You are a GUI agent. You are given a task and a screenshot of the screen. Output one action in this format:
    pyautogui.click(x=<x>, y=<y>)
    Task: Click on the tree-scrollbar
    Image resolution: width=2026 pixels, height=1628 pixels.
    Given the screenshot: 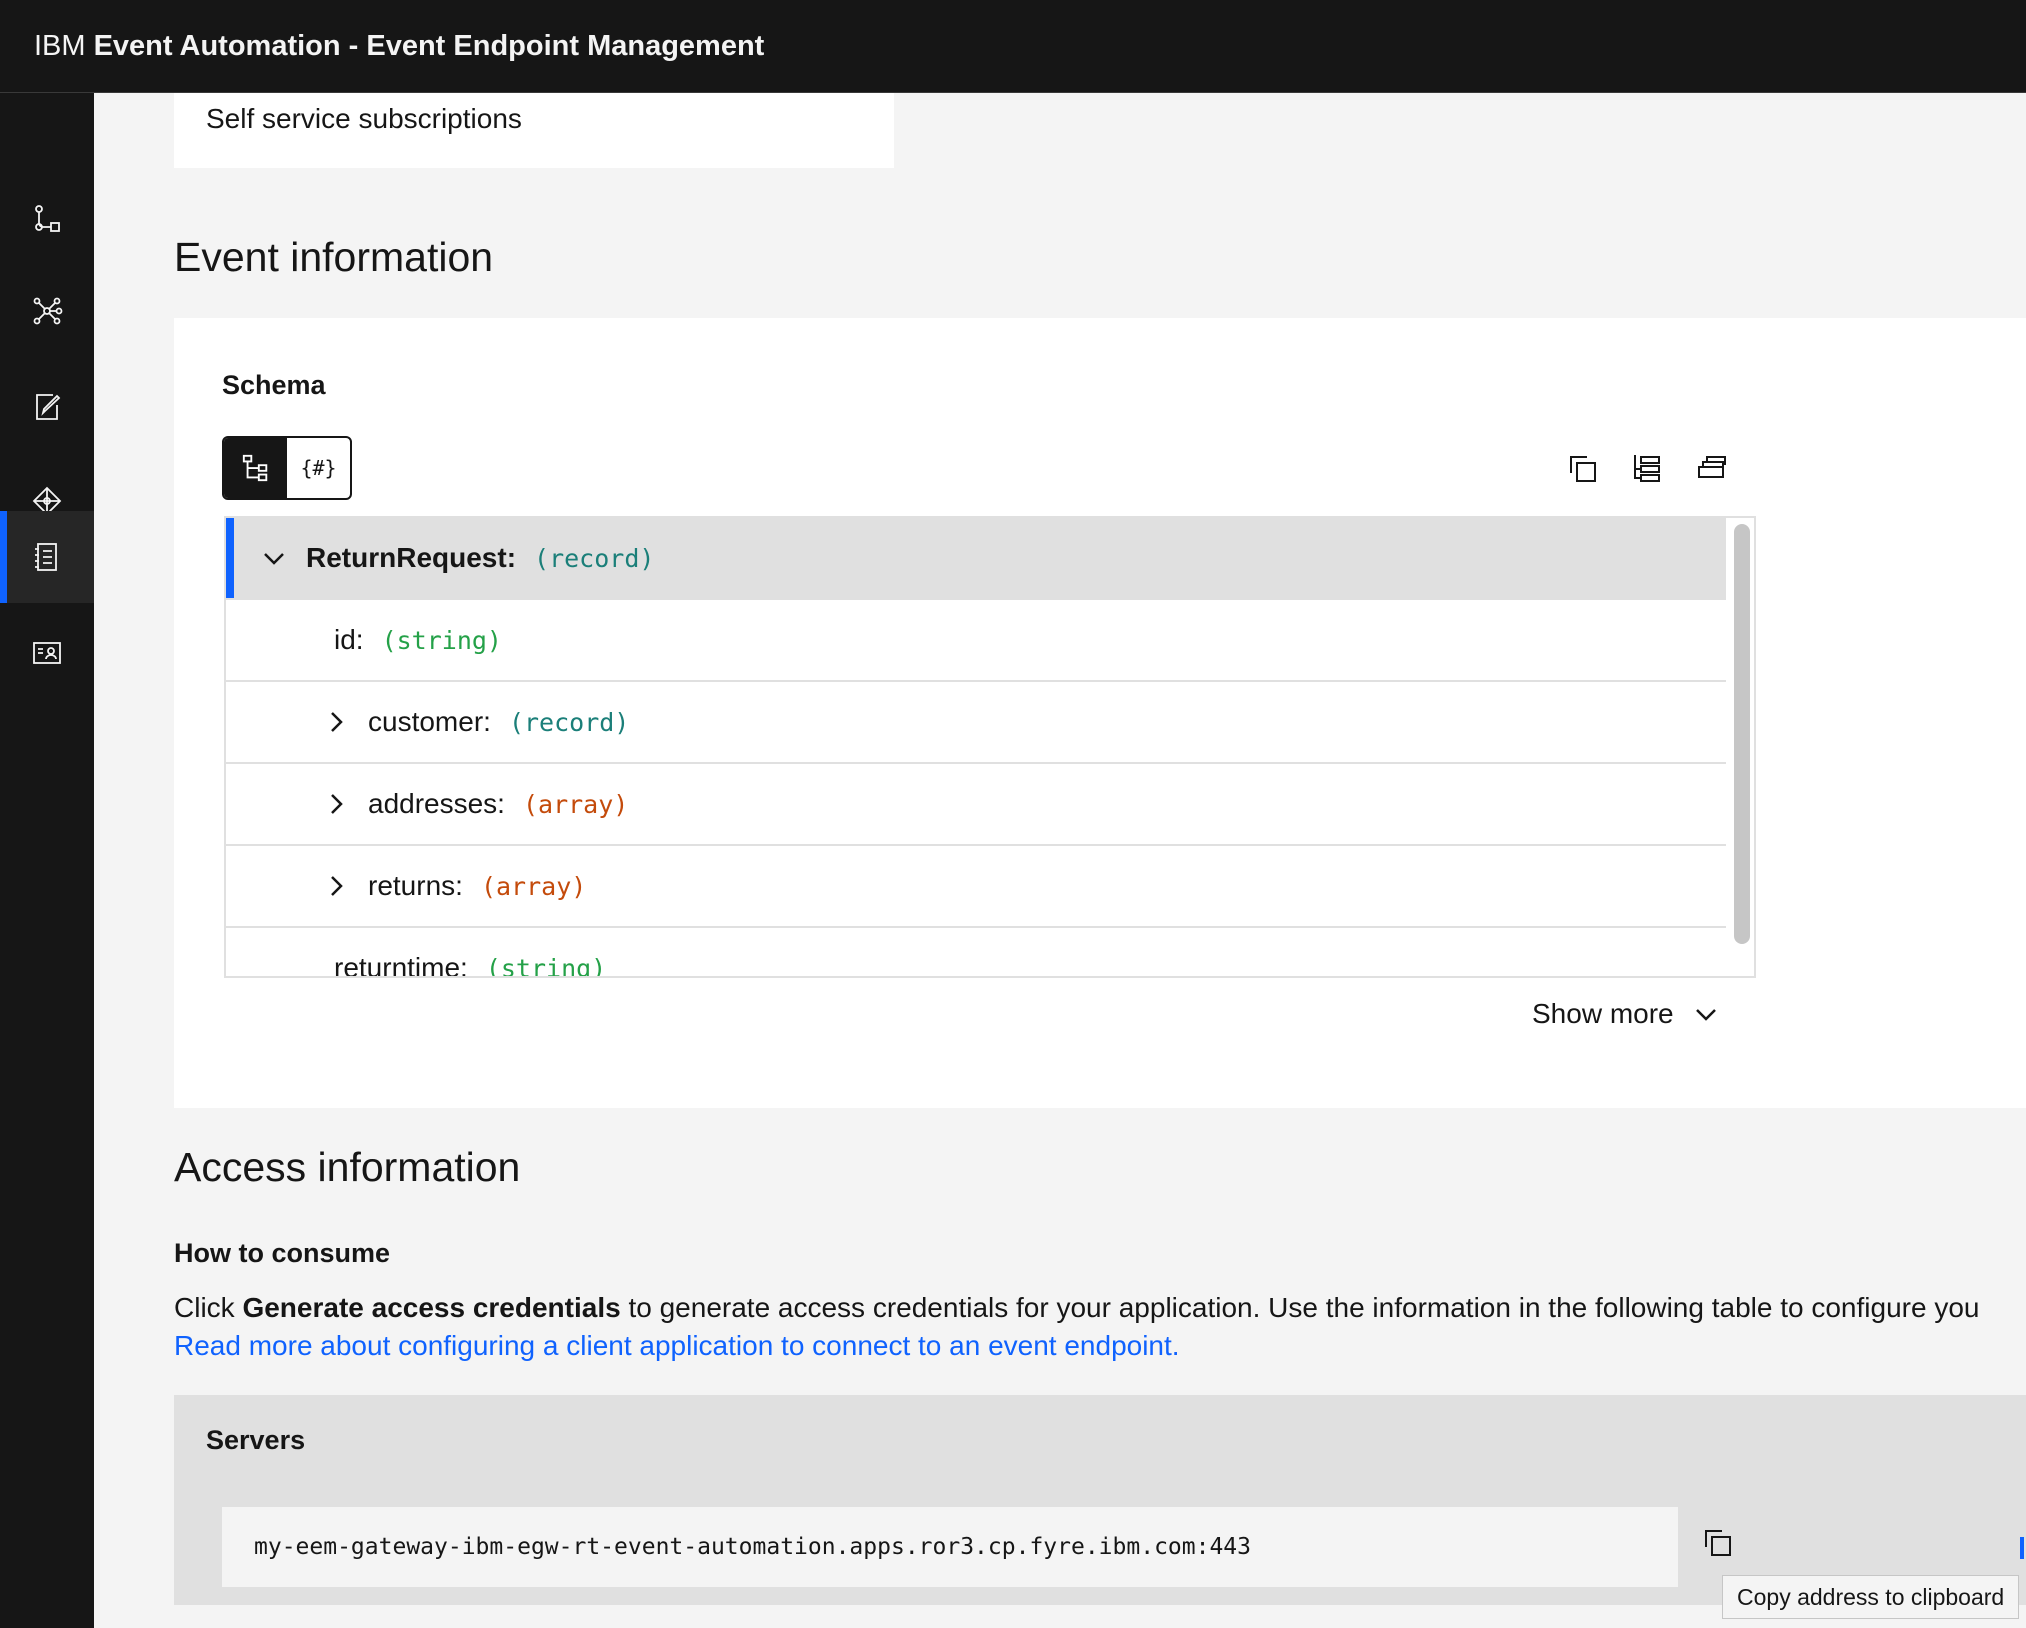 What is the action you would take?
    pyautogui.click(x=1742, y=734)
    